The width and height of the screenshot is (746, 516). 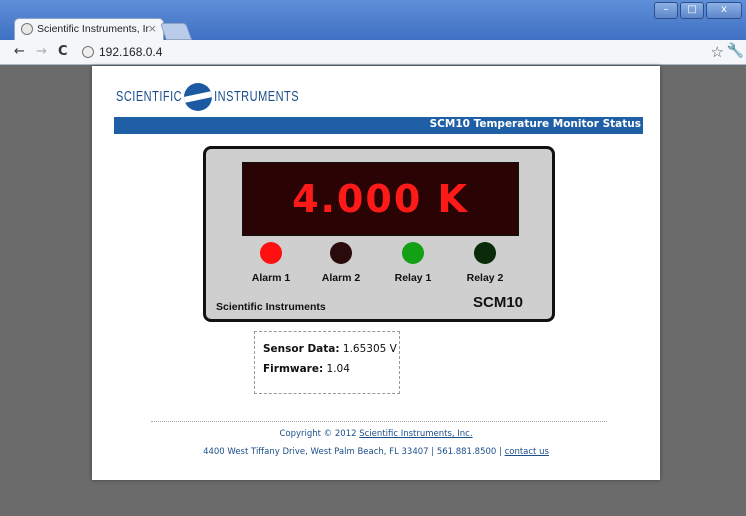 What do you see at coordinates (327, 362) in the screenshot?
I see `status-info-box: Sensor Data: 1.65305 V Firmware: 1.04` at bounding box center [327, 362].